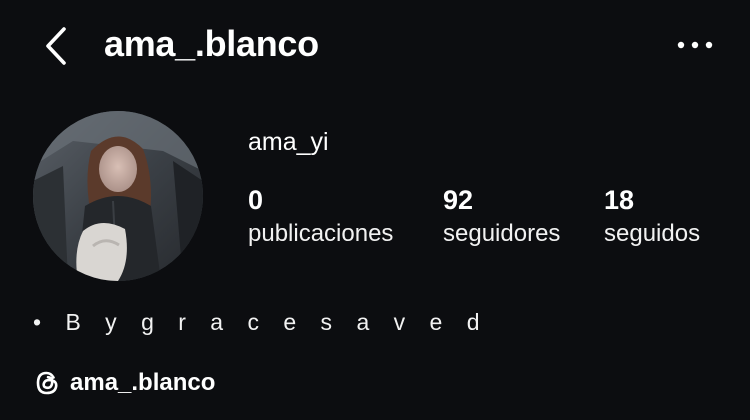 Image resolution: width=750 pixels, height=420 pixels. What do you see at coordinates (652, 217) in the screenshot?
I see `stat-following: 18 seguidos` at bounding box center [652, 217].